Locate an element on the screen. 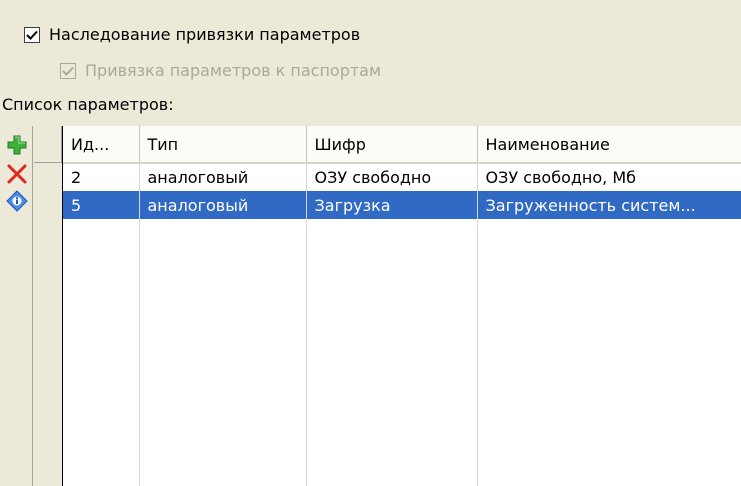 This screenshot has height=486, width=741. red-x-icon is located at coordinates (17, 174).